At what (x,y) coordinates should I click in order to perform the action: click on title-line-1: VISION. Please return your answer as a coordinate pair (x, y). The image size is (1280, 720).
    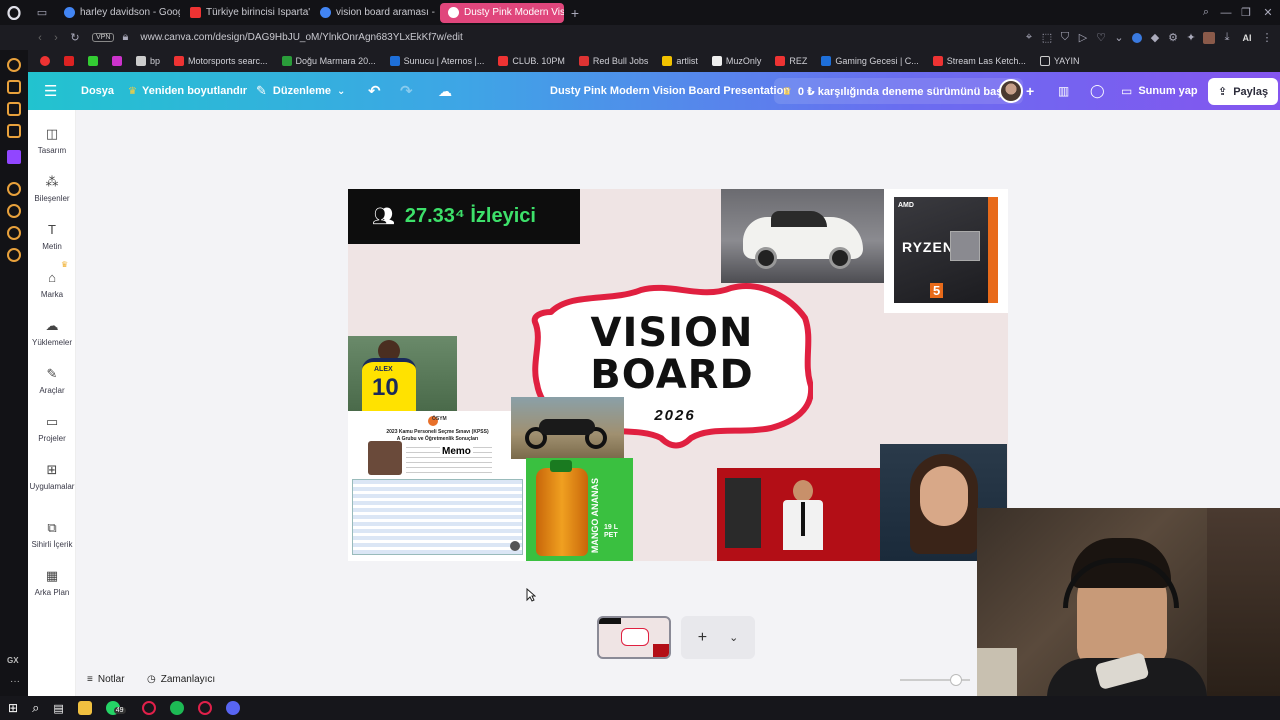
    Looking at the image, I should click on (672, 333).